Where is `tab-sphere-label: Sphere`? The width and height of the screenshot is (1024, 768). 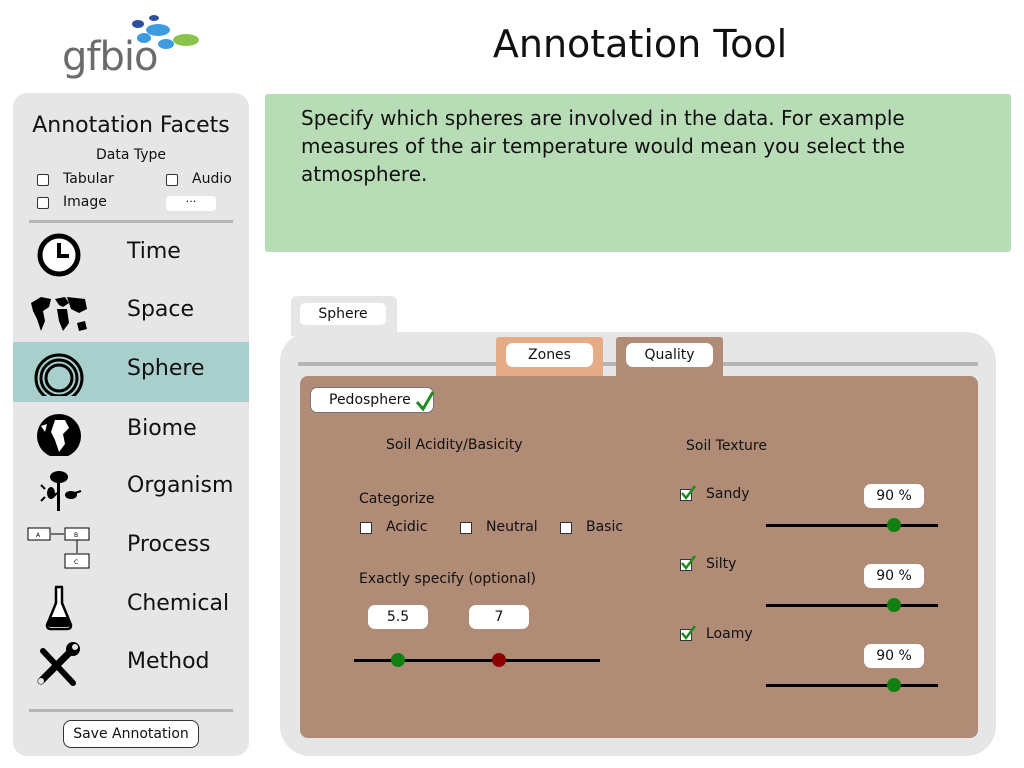
tab-sphere-label: Sphere is located at coordinates (343, 314).